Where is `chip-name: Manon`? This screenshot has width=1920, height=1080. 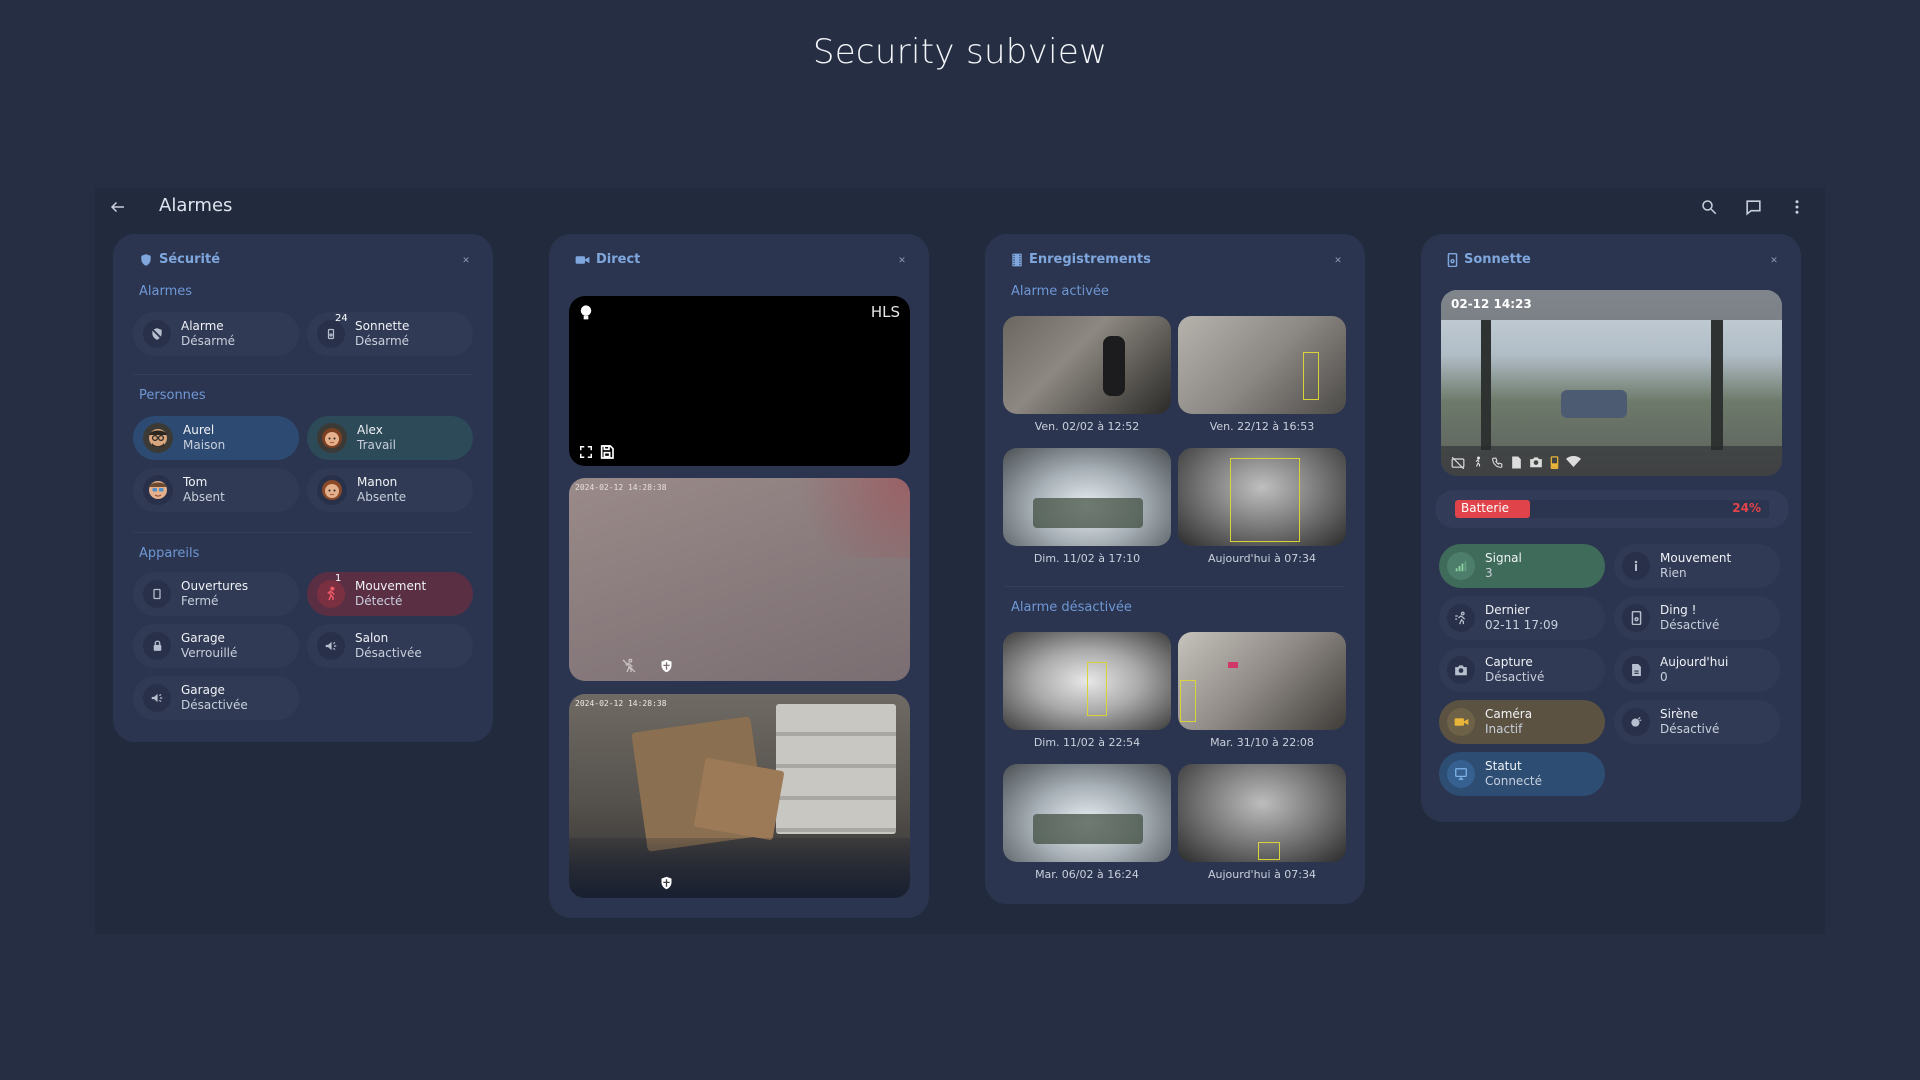 chip-name: Manon is located at coordinates (377, 482).